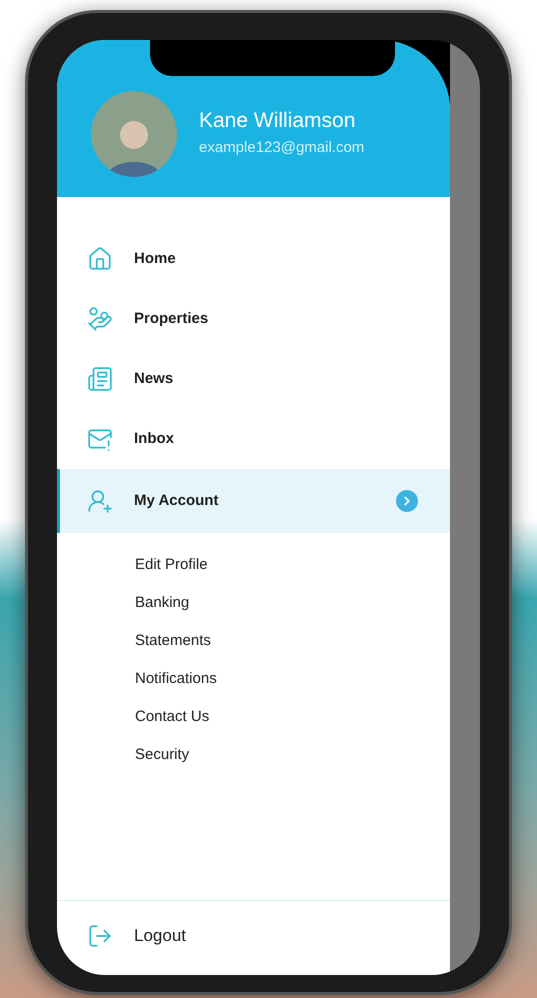 The height and width of the screenshot is (998, 537). I want to click on logout-icon, so click(100, 936).